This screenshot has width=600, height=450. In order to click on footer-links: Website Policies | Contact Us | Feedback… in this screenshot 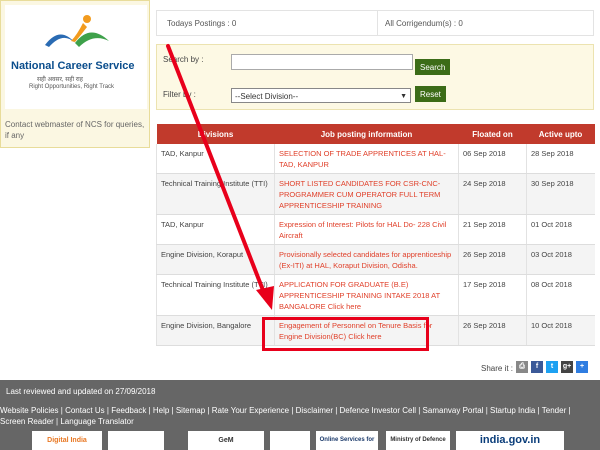, I will do `click(299, 416)`.